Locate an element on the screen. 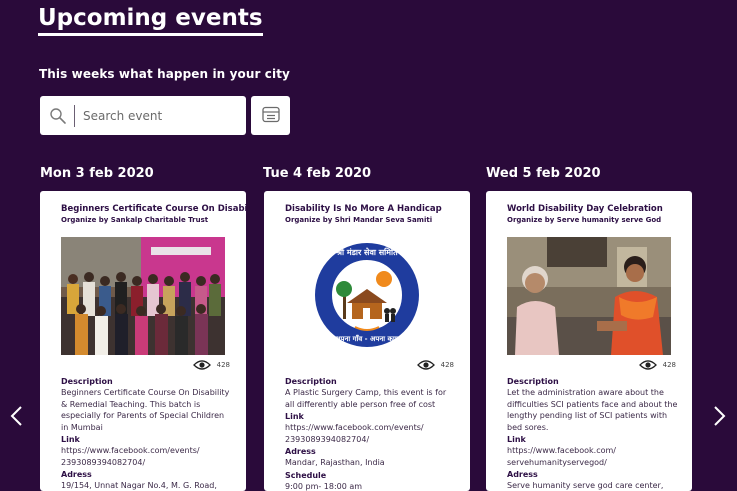  calendar-button is located at coordinates (270, 115).